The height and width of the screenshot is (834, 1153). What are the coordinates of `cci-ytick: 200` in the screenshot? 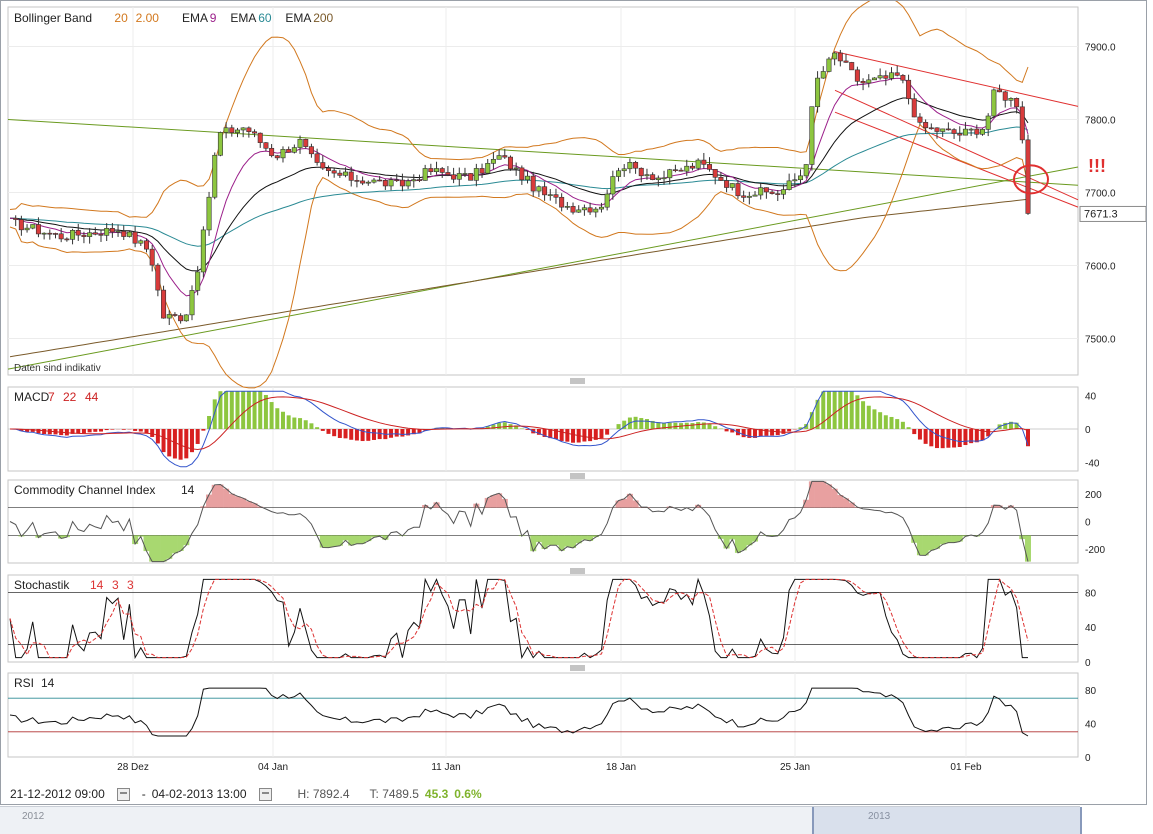 It's located at (1093, 495).